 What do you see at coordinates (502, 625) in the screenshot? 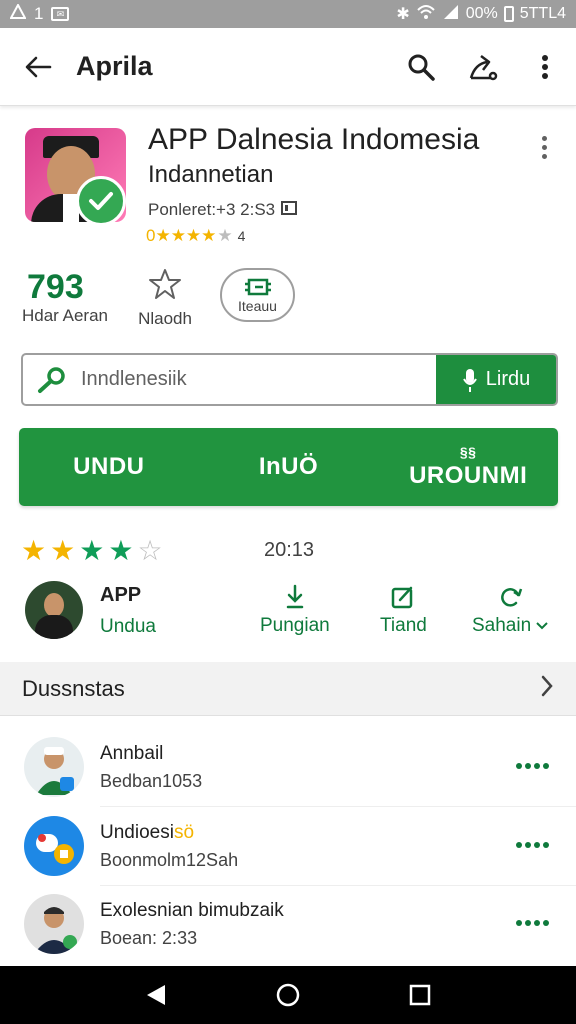
I see `sync-label: Sahain` at bounding box center [502, 625].